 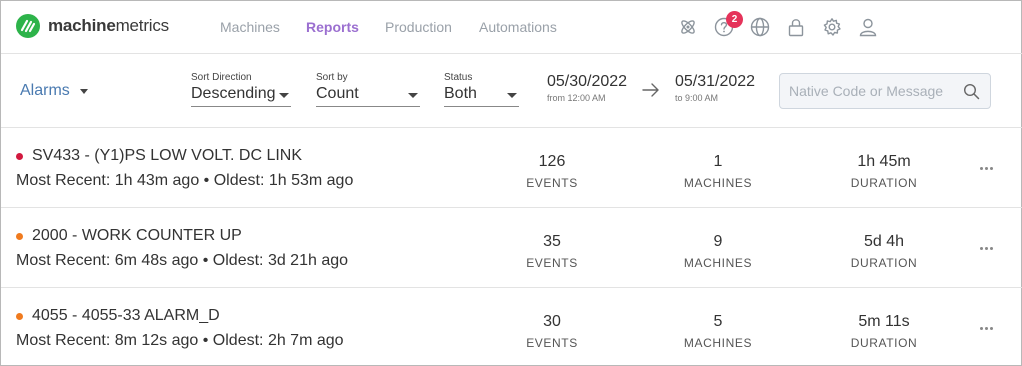 What do you see at coordinates (552, 161) in the screenshot?
I see `events-count: 126` at bounding box center [552, 161].